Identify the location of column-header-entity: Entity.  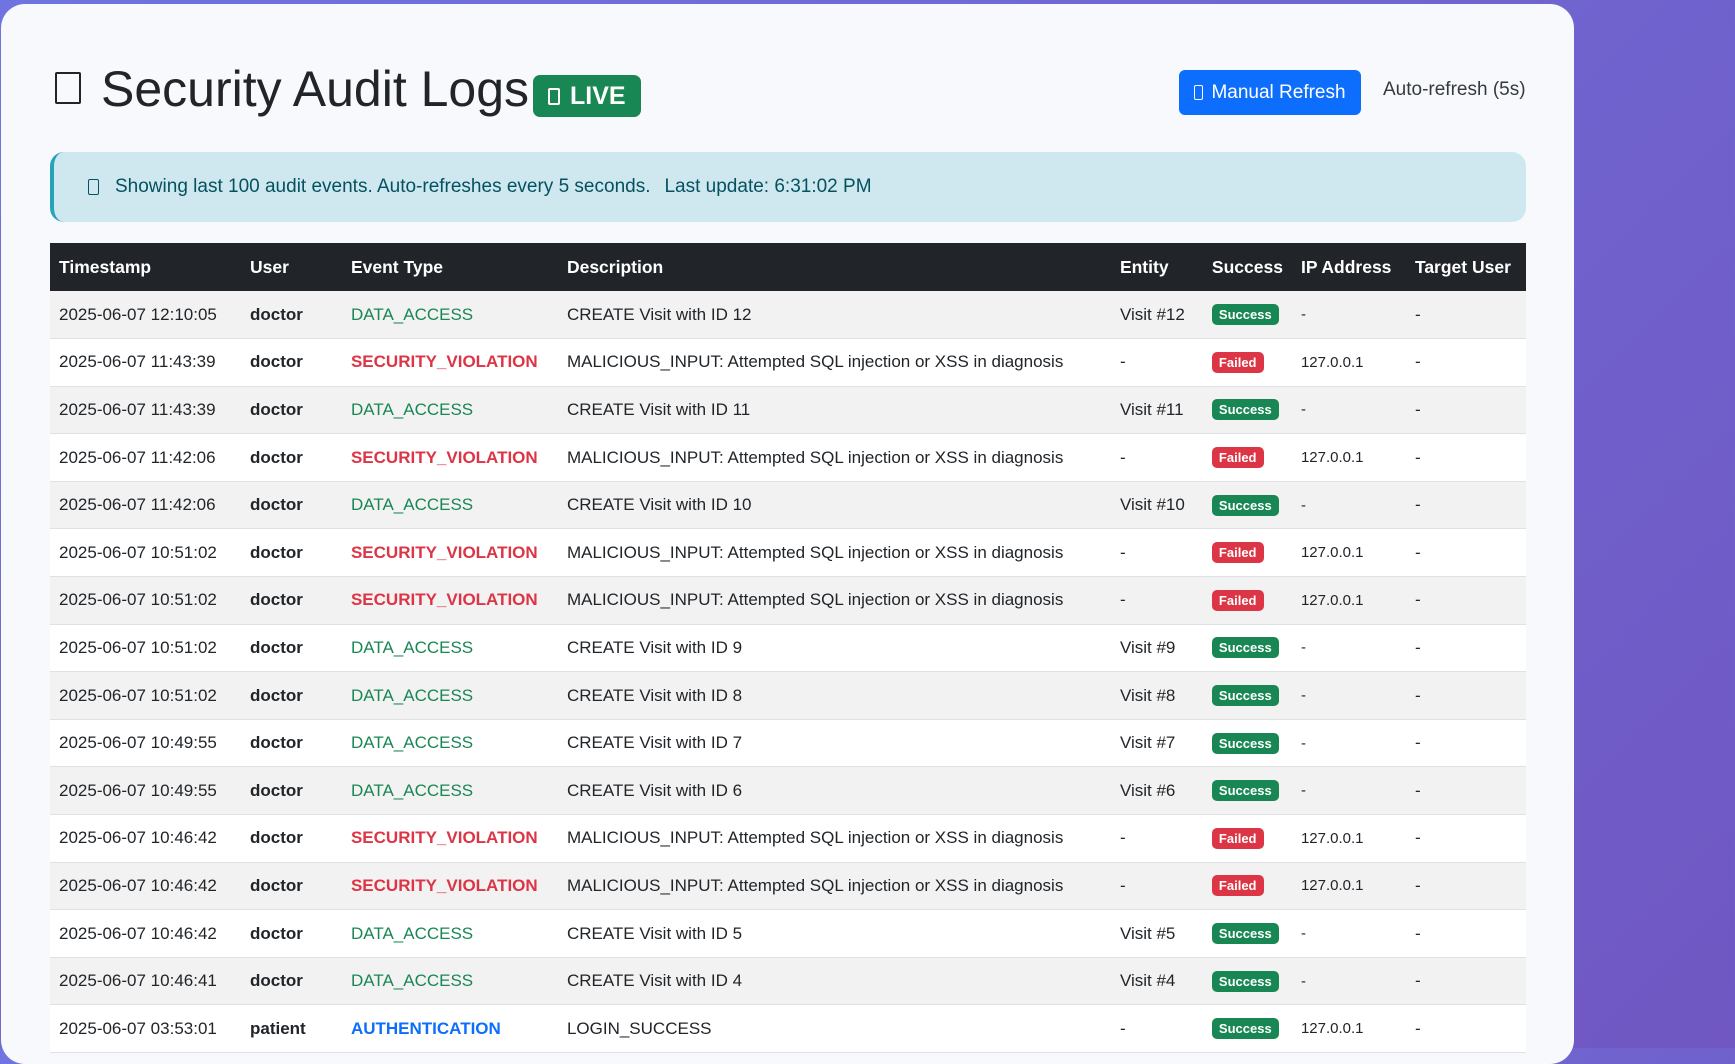
(1156, 267).